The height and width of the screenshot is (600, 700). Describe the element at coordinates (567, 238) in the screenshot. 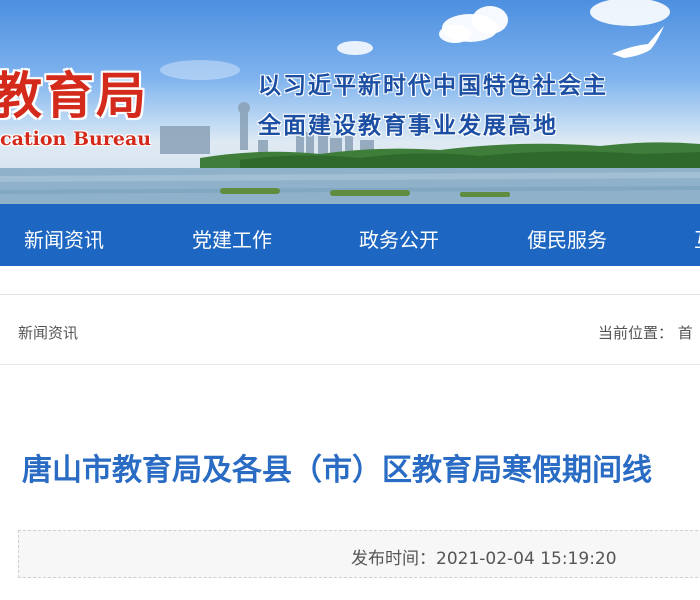

I see `nav-item-public-services: 便民服务` at that location.